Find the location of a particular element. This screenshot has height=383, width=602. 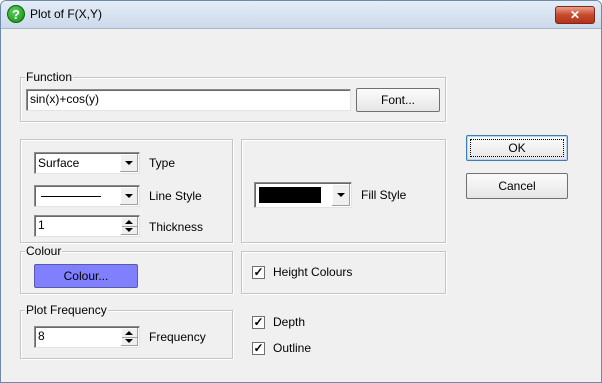

title-bar: ? Plot of F(X,Y) ✕ is located at coordinates (301, 15).